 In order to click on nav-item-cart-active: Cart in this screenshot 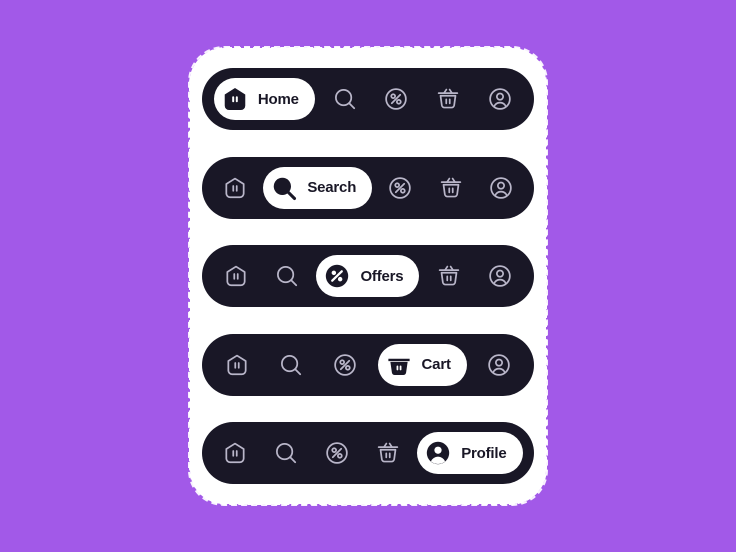, I will do `click(422, 364)`.